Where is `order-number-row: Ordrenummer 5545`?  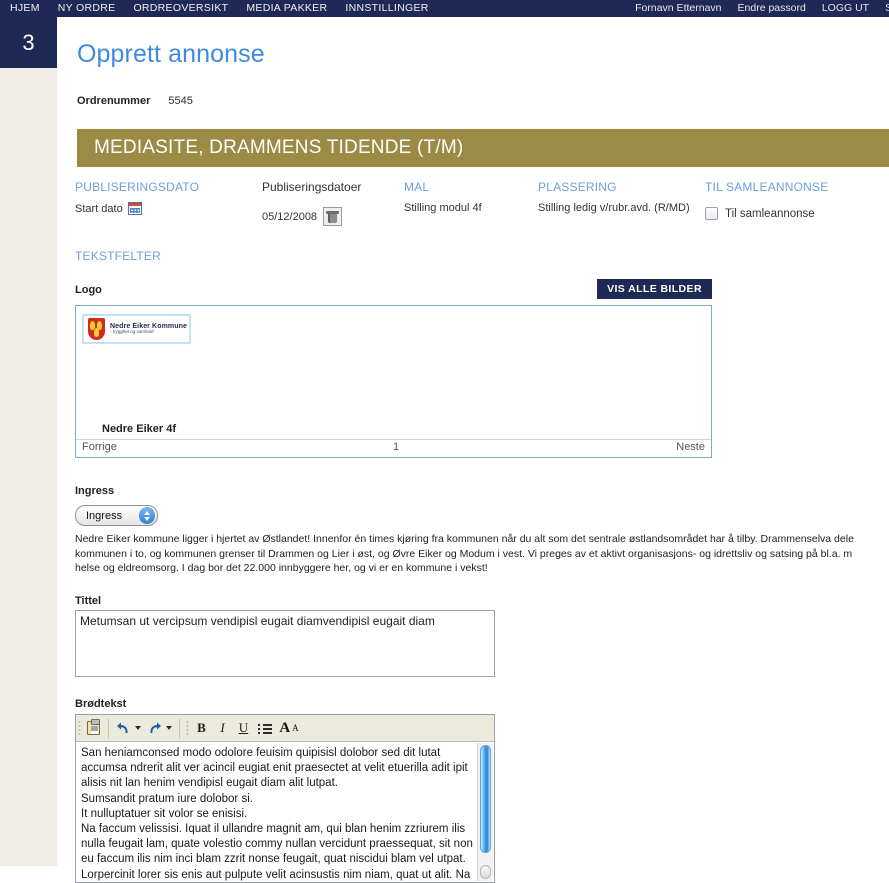 order-number-row: Ordrenummer 5545 is located at coordinates (135, 101).